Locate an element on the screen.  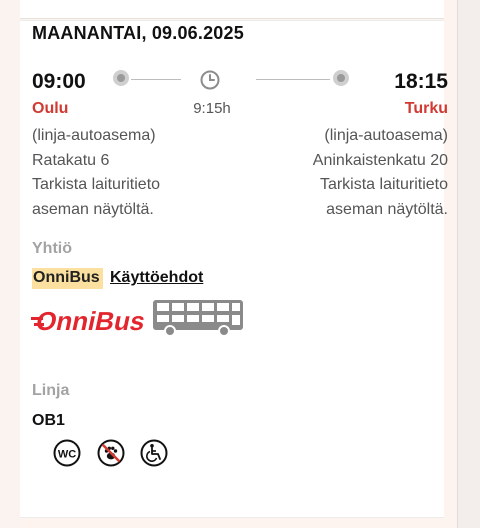
onnibus-logo-text: OnniBus is located at coordinates (90, 321).